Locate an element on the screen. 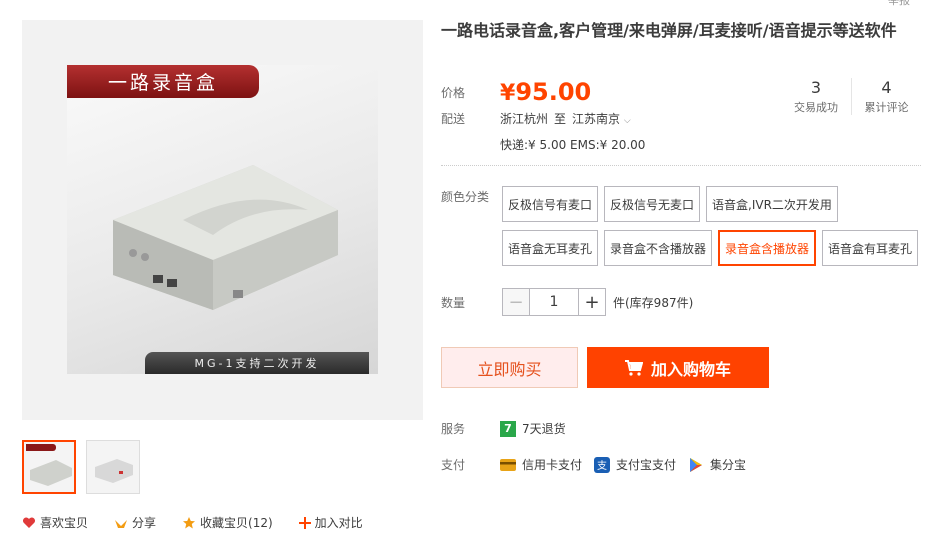  ship-from: 浙江杭州 is located at coordinates (524, 119).